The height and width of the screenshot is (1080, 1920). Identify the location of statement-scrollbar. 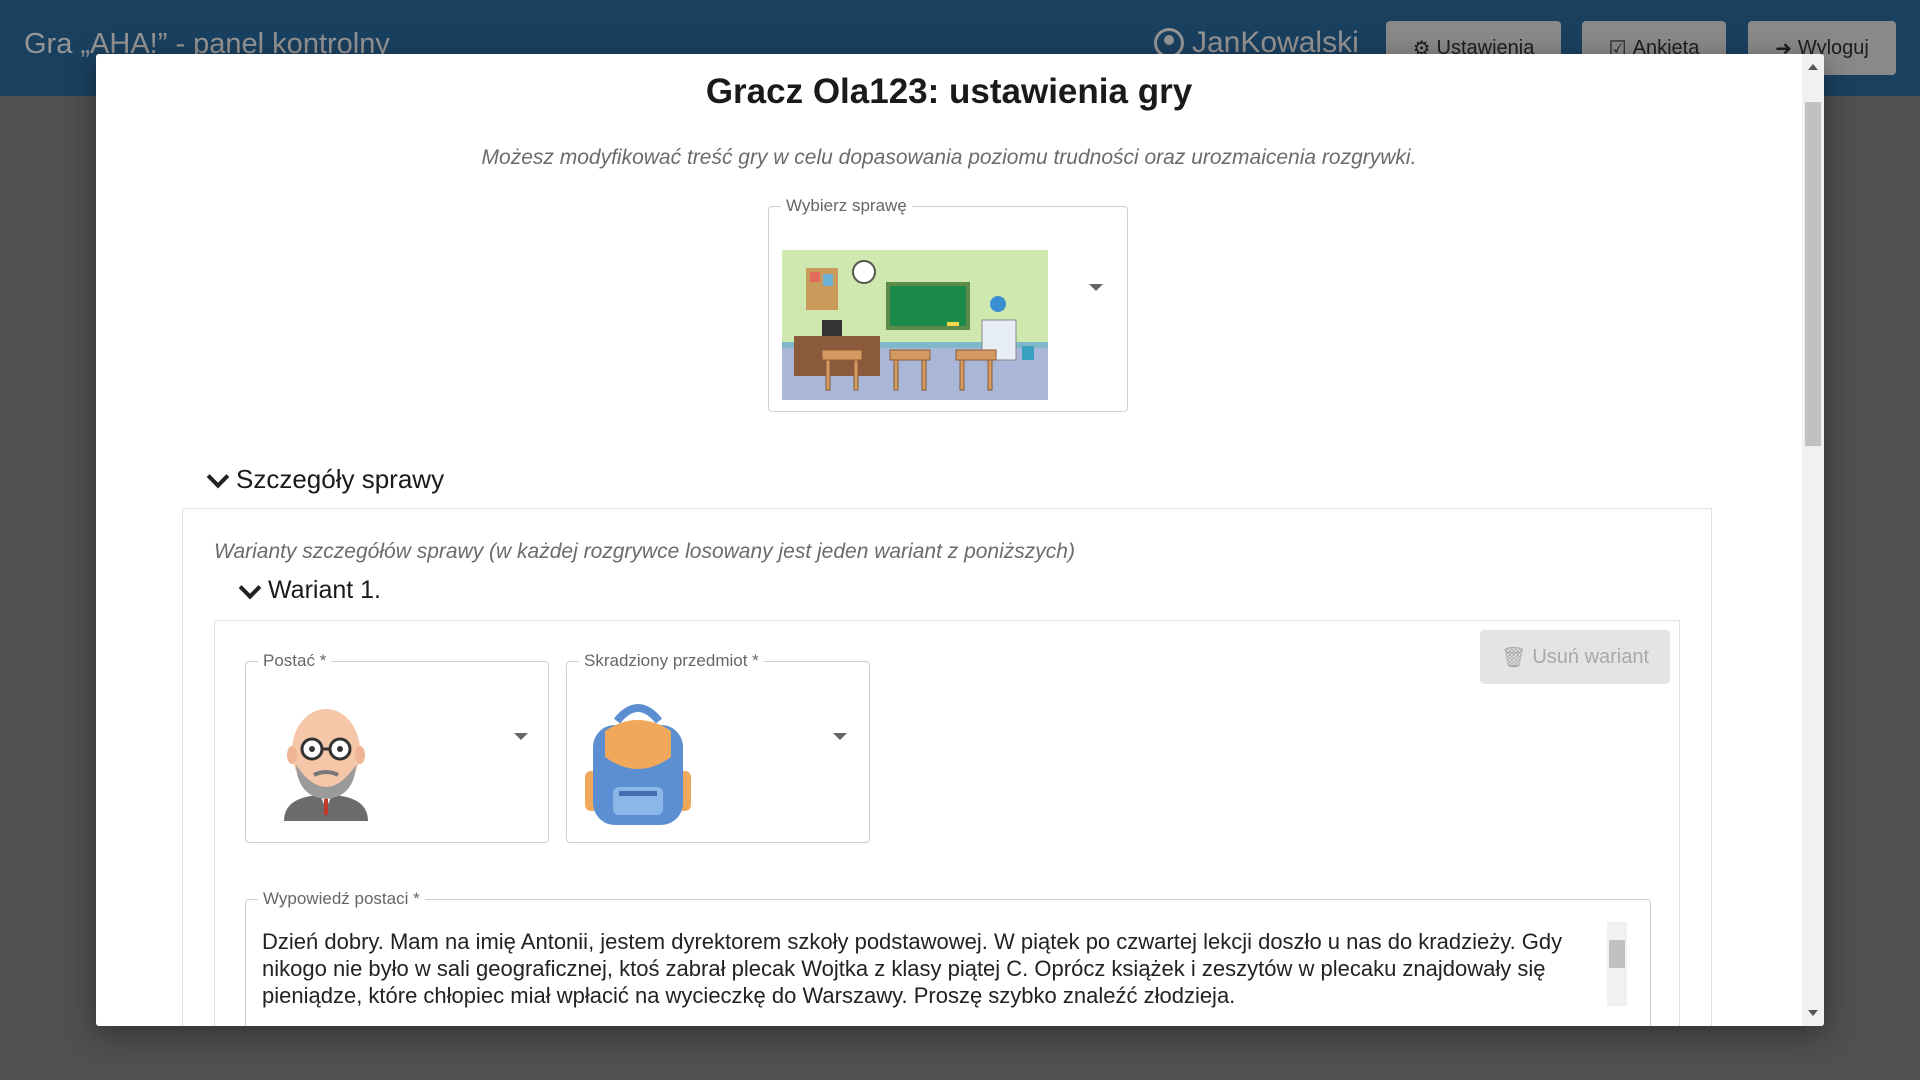
(1617, 964).